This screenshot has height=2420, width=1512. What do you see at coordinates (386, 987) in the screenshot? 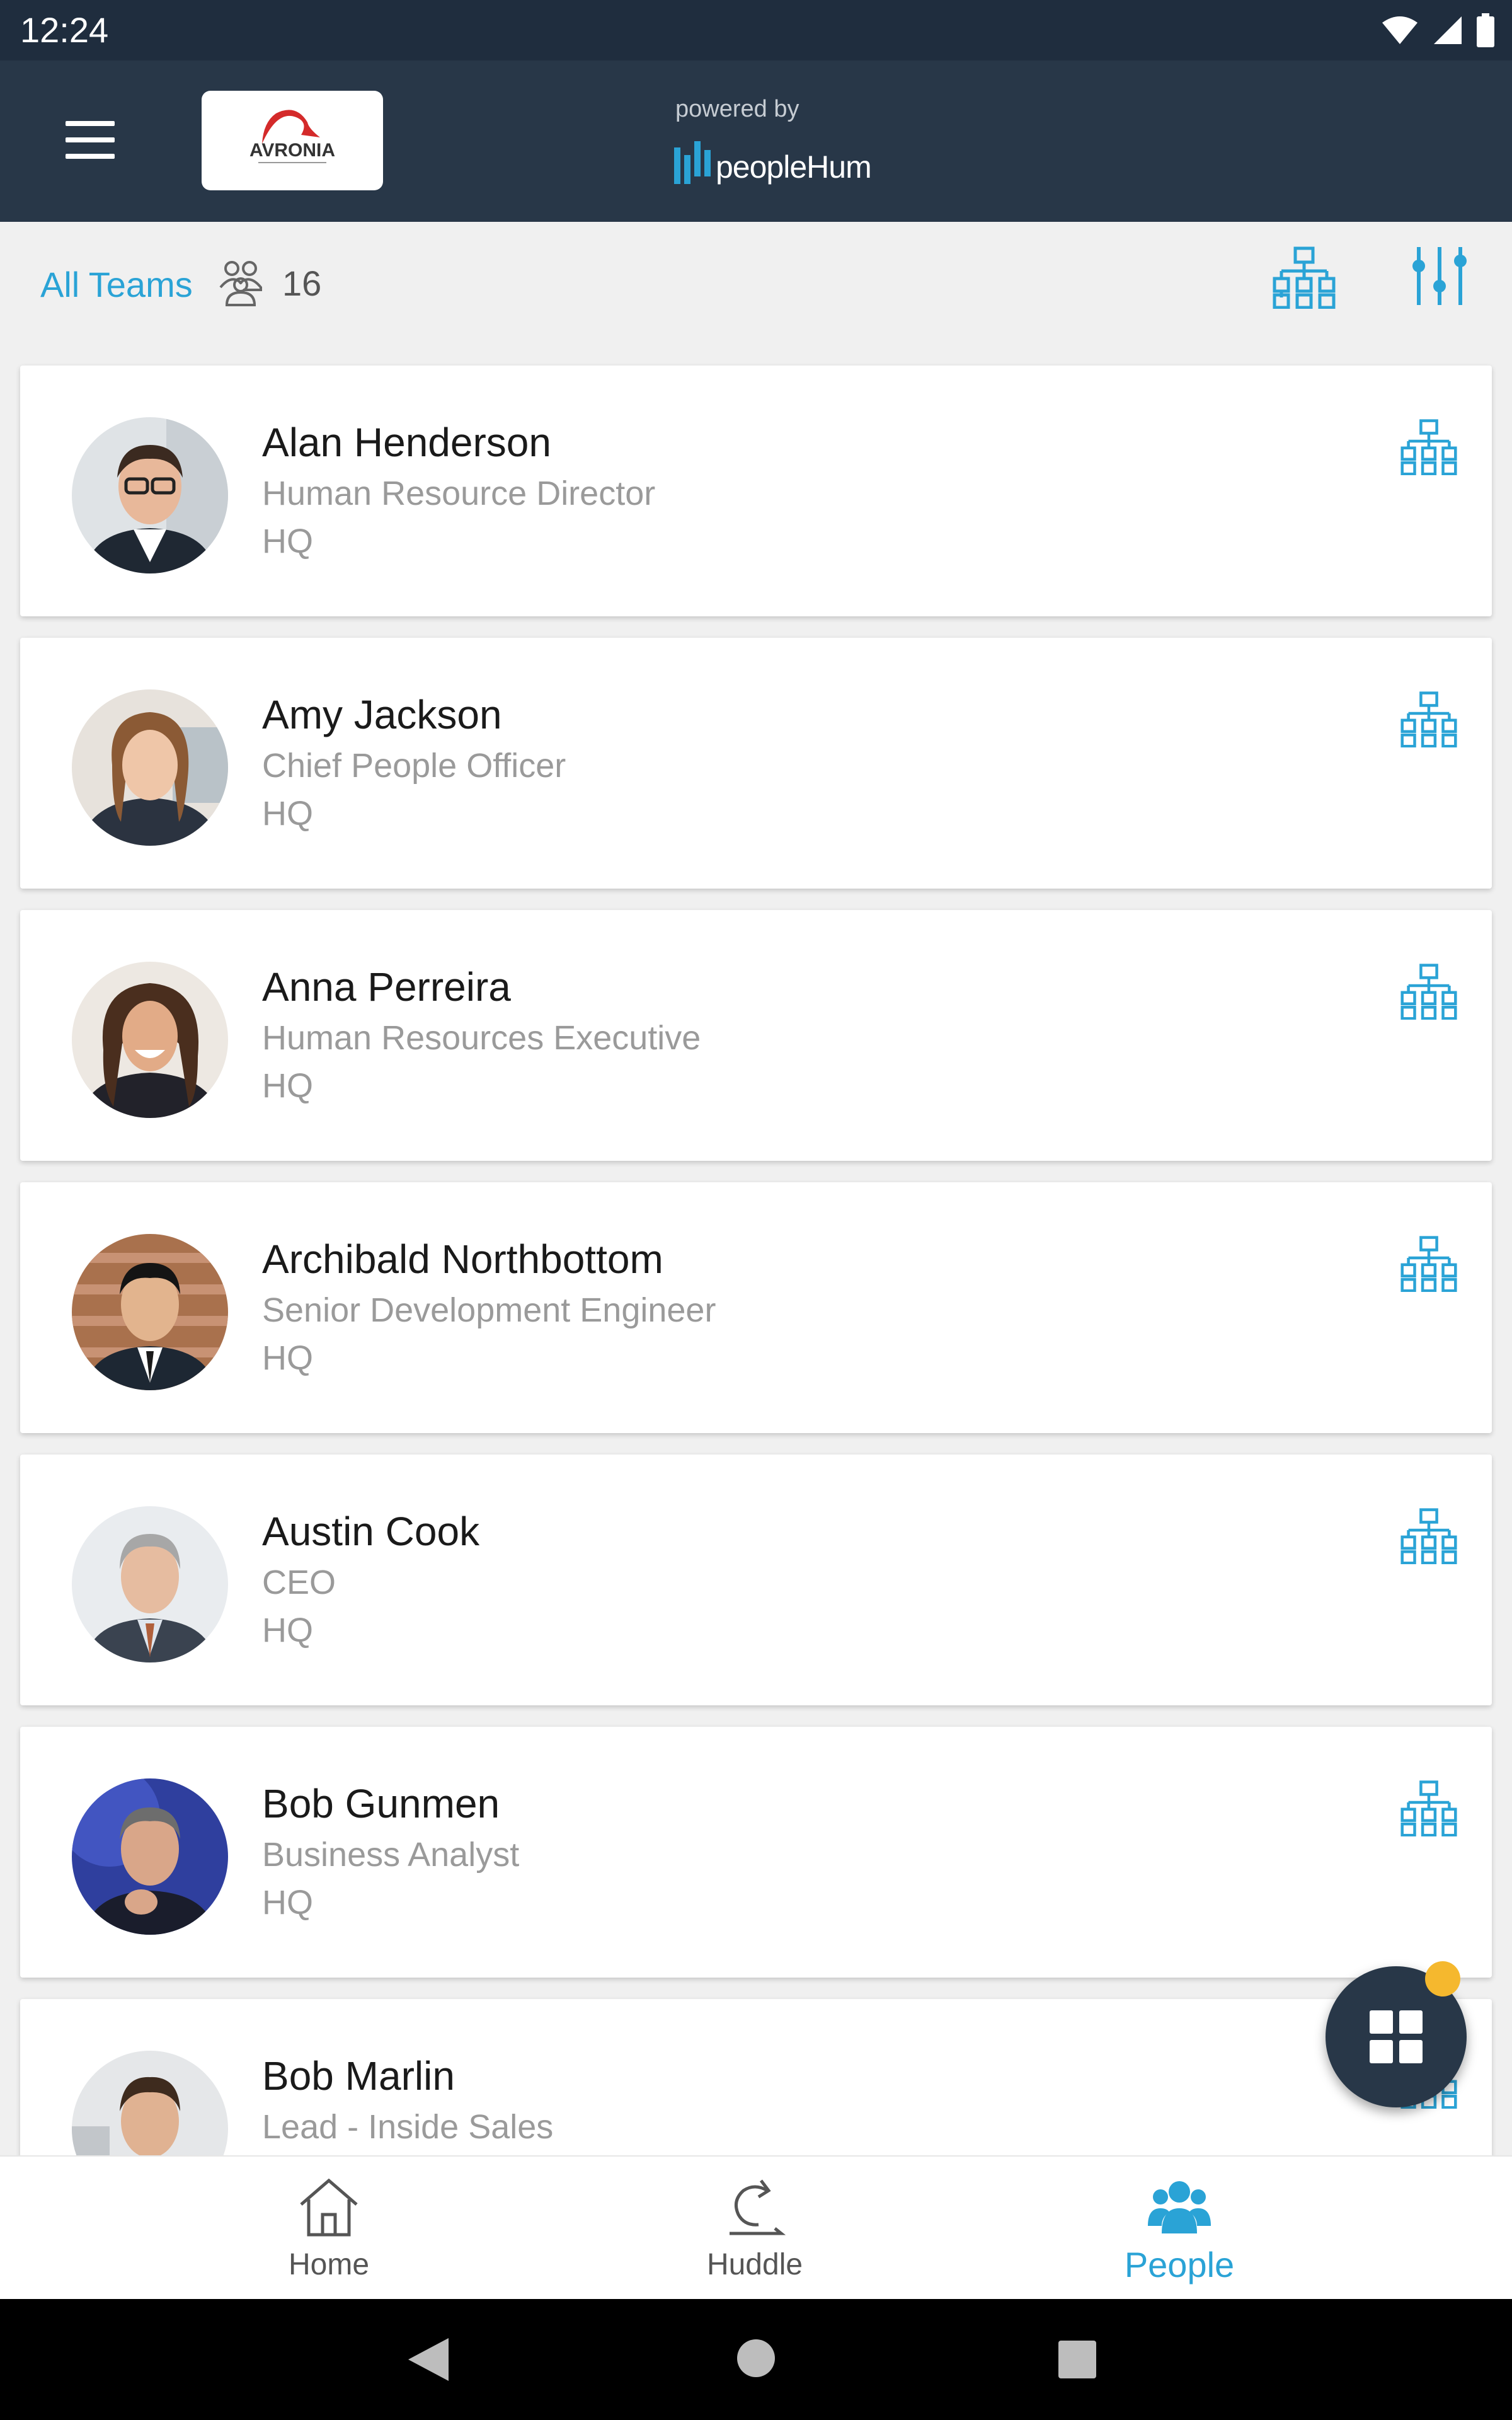
I see `person-name: Anna Perreira` at bounding box center [386, 987].